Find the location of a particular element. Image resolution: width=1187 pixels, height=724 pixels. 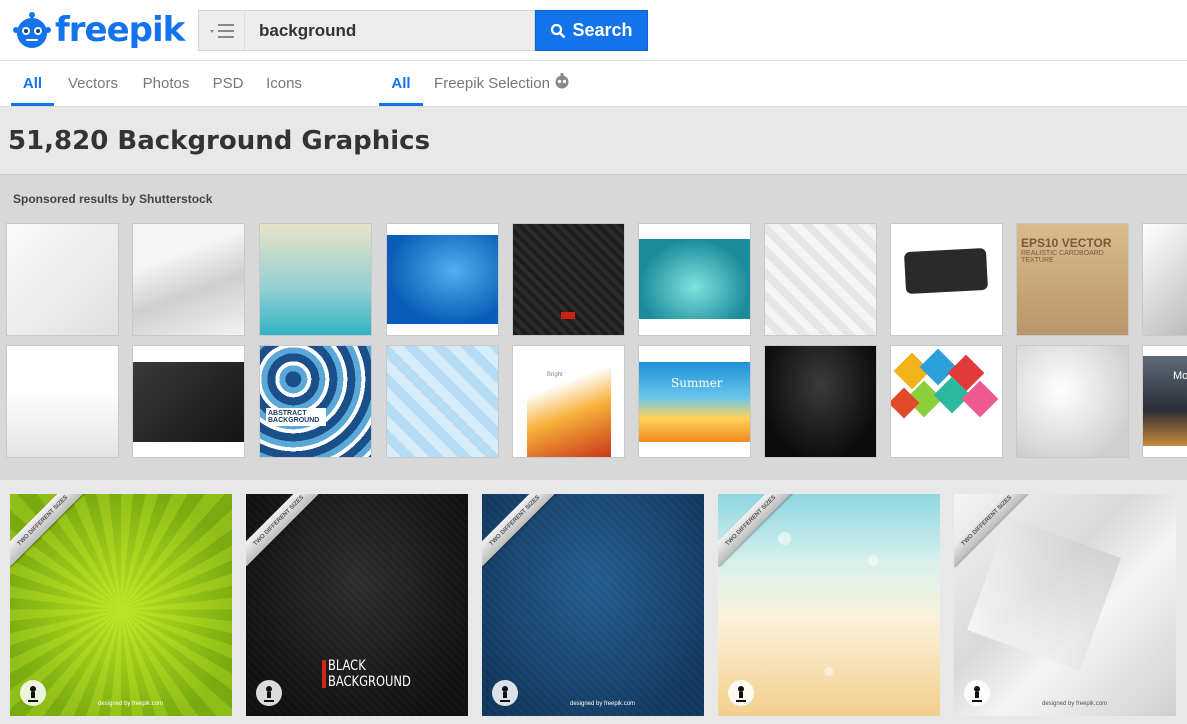

search-button-label: Search is located at coordinates (602, 30).